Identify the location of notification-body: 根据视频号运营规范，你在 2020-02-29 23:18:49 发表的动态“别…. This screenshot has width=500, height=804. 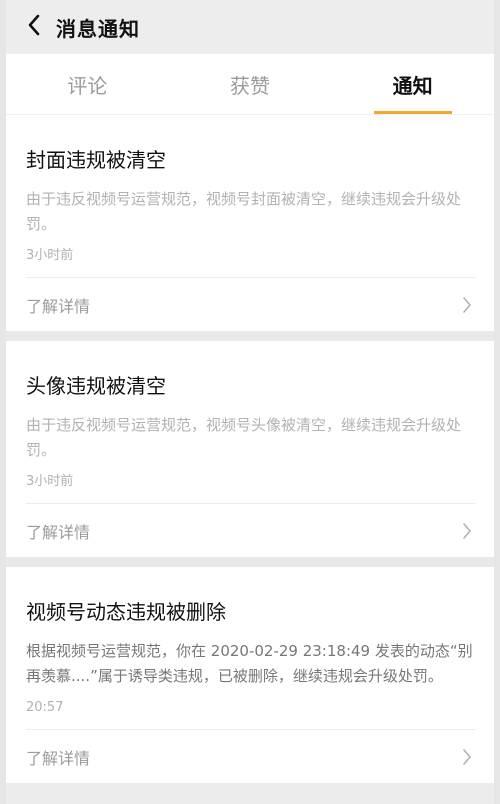
(249, 663).